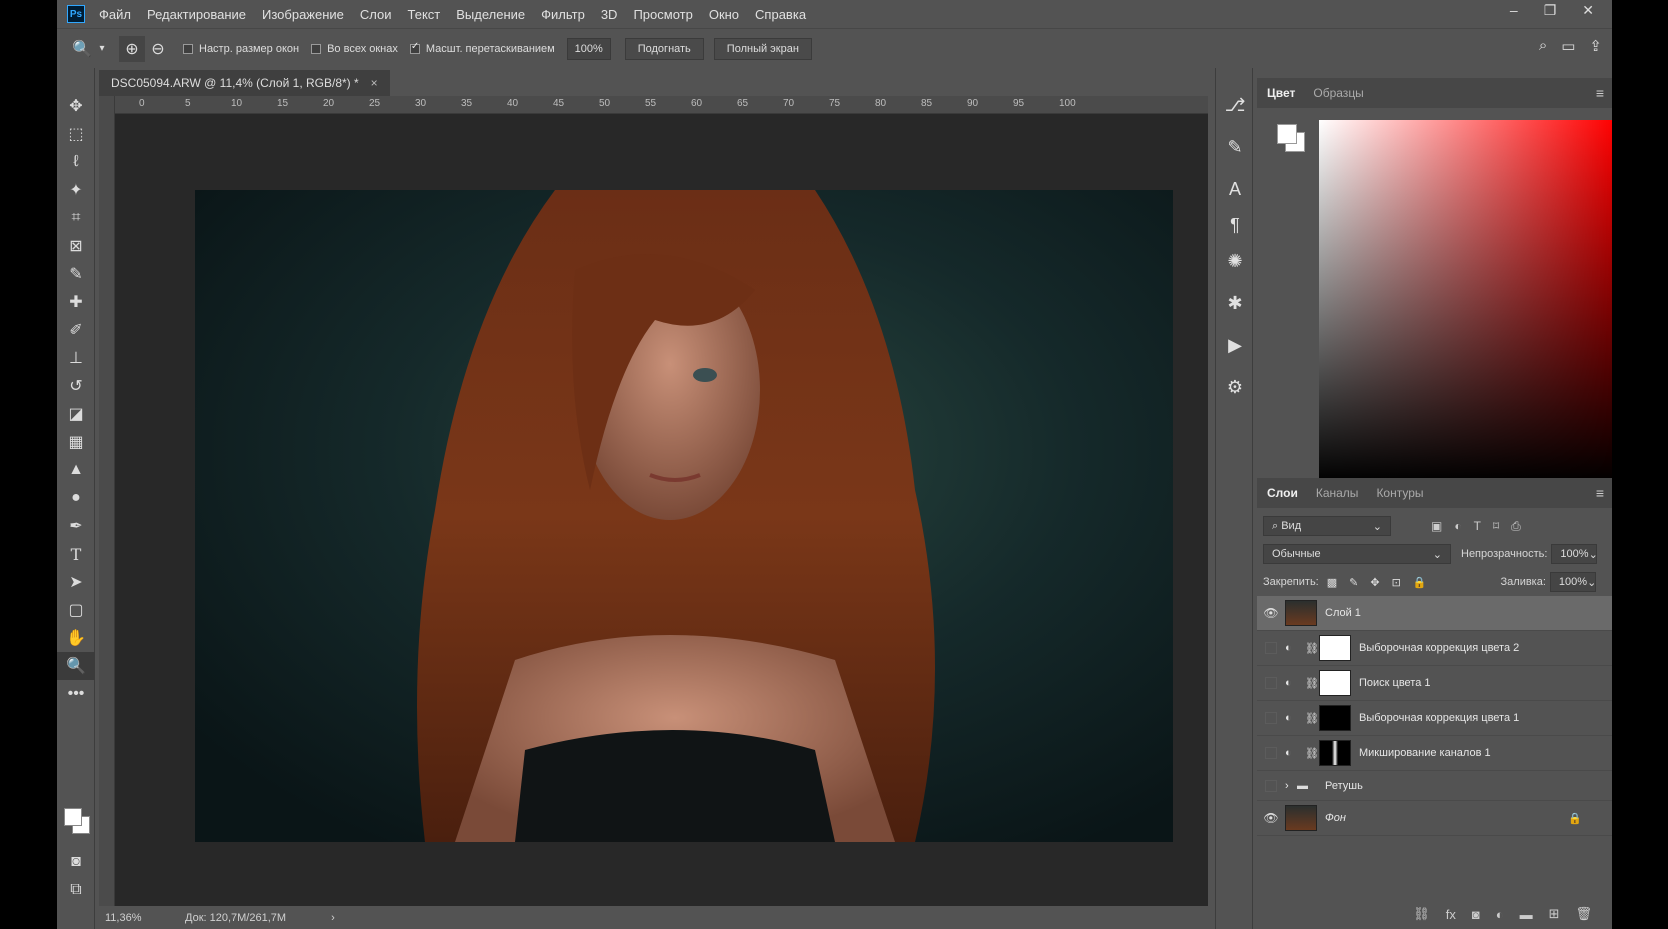  I want to click on frame-tool-icon: ⊠, so click(76, 246).